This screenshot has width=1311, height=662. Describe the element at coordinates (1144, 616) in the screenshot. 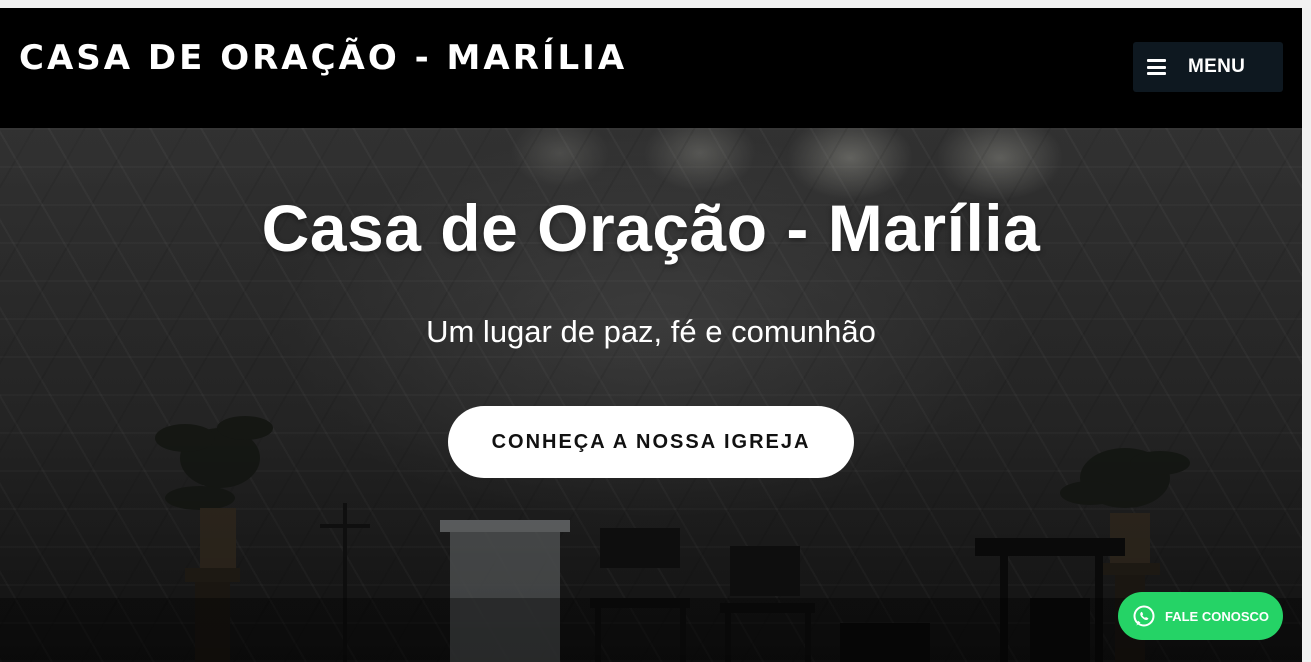

I see `whatsapp-icon` at that location.